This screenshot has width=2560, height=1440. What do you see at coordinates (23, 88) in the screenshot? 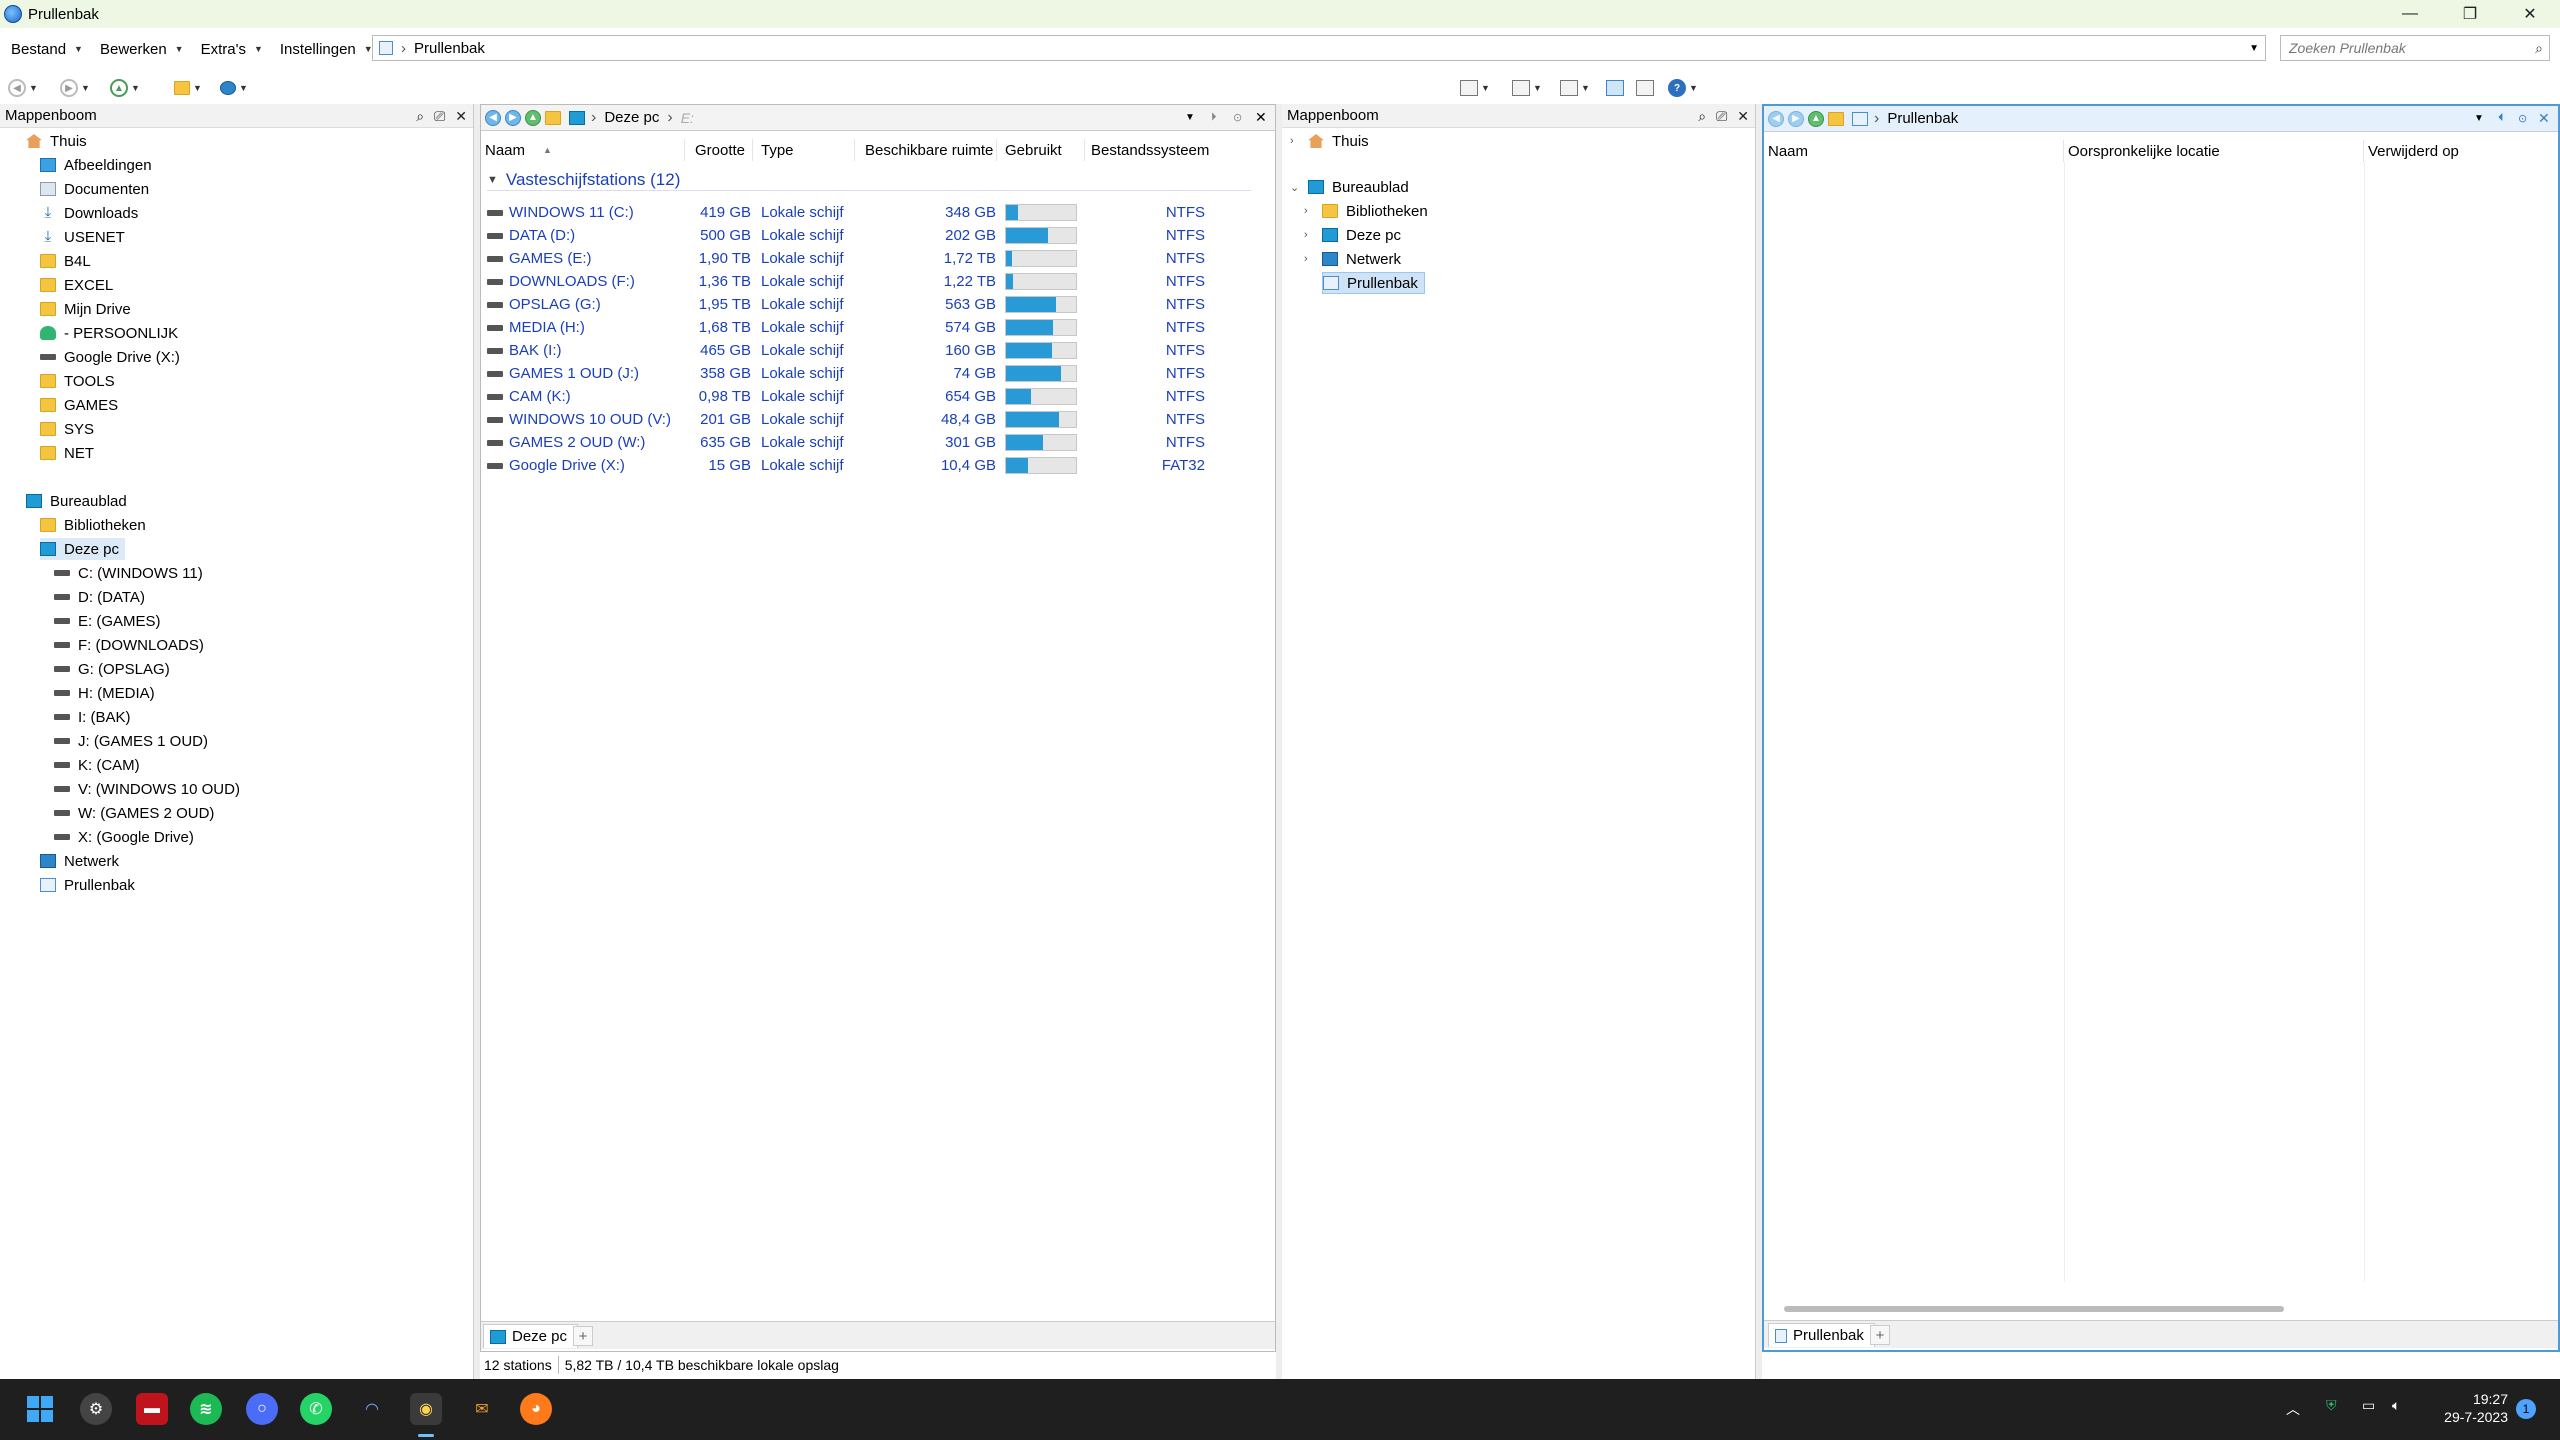
I see `back-button: ◀ ▼` at bounding box center [23, 88].